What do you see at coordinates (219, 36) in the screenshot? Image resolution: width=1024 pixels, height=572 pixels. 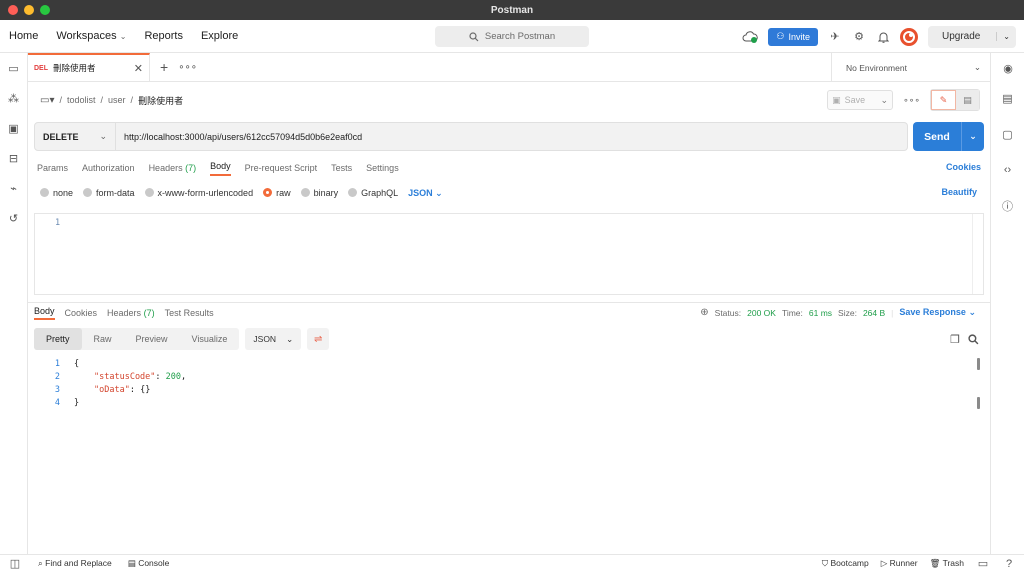 I see `nav-explore: Explore` at bounding box center [219, 36].